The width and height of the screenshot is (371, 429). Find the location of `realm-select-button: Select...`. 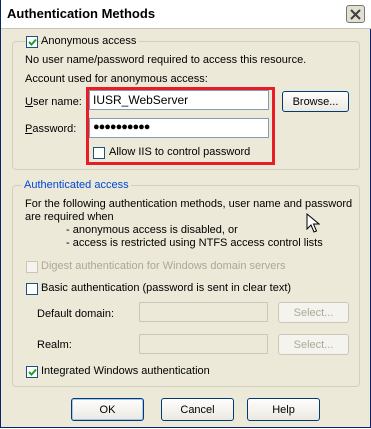

realm-select-button: Select... is located at coordinates (313, 344).